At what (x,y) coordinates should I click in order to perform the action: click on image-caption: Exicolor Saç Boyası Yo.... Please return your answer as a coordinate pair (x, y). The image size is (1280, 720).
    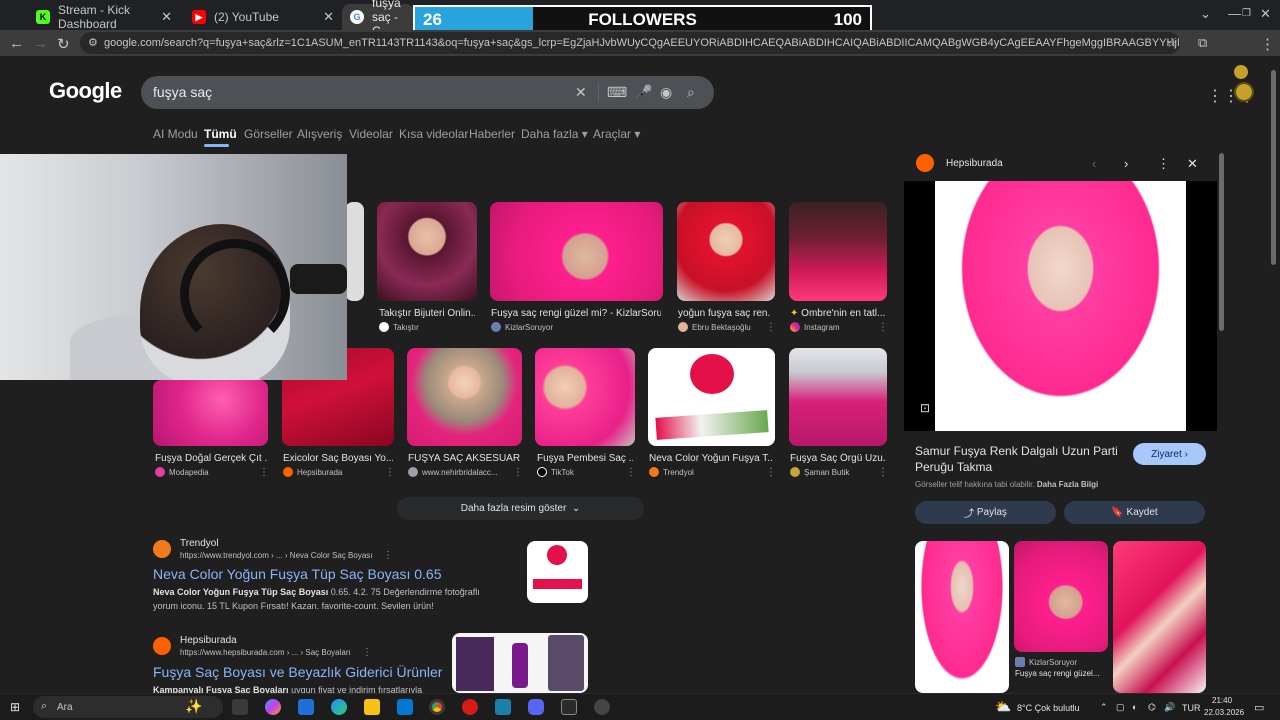
    Looking at the image, I should click on (338, 458).